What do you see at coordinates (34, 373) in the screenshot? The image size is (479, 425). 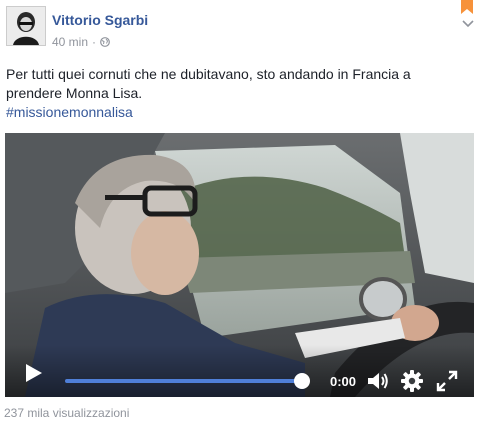 I see `play-icon` at bounding box center [34, 373].